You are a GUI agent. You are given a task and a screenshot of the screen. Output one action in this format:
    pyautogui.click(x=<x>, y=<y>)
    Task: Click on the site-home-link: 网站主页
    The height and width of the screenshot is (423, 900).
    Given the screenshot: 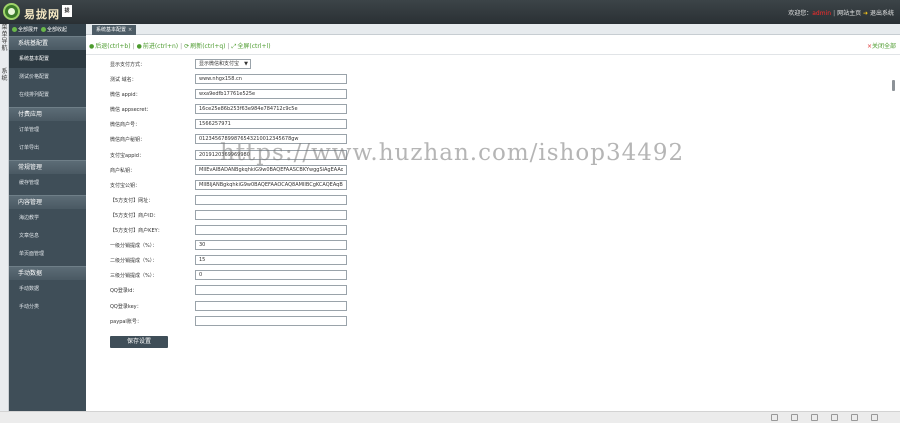 What is the action you would take?
    pyautogui.click(x=849, y=13)
    